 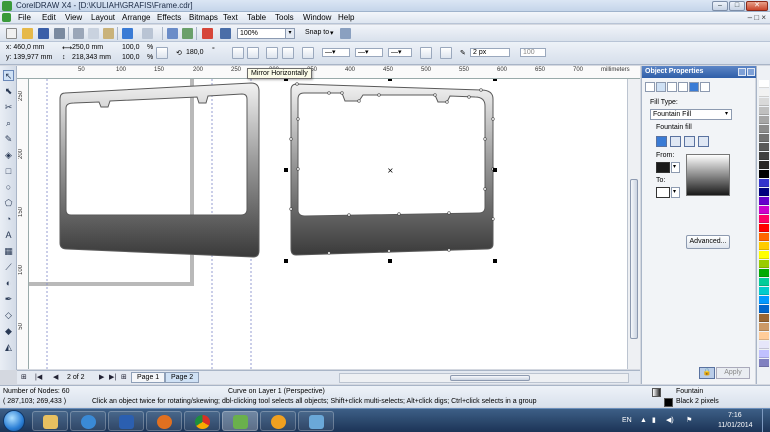 I want to click on text-tool-icon: A, so click(x=8, y=235).